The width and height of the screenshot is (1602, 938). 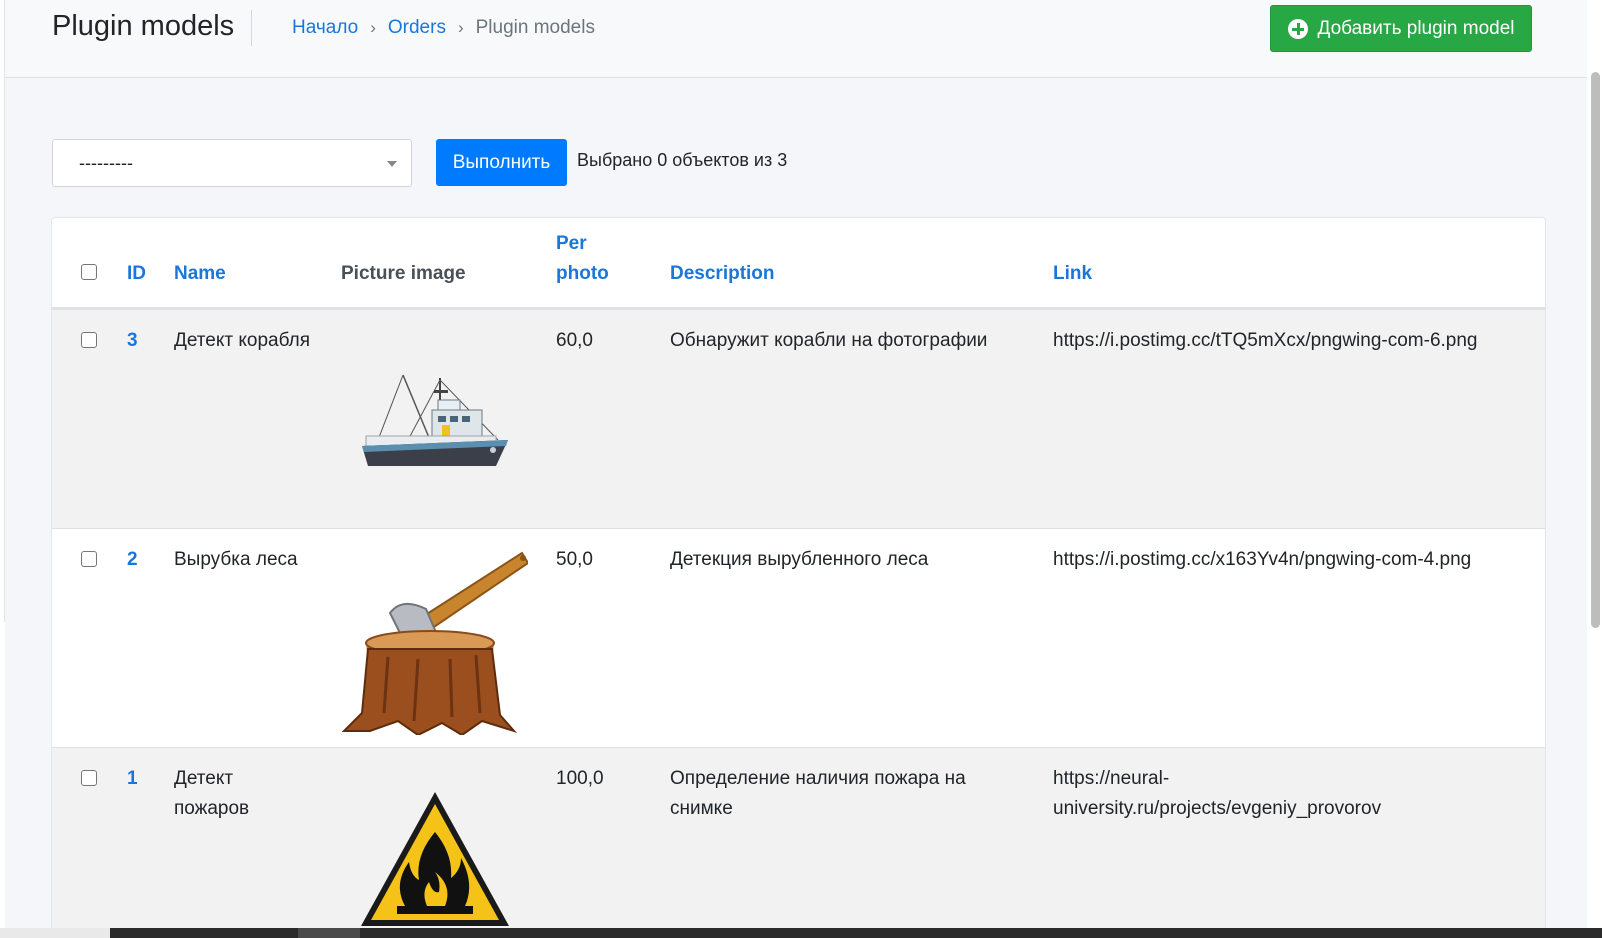 I want to click on ship-image, so click(x=435, y=420).